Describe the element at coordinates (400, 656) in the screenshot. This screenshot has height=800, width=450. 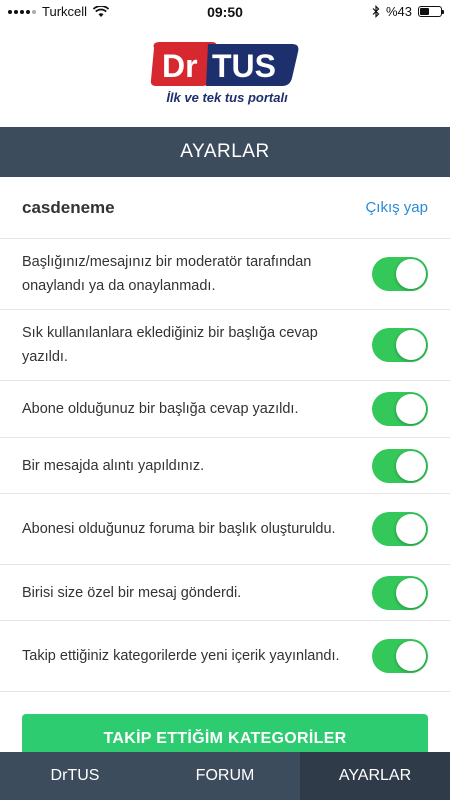
I see `followed-categories-toggle` at that location.